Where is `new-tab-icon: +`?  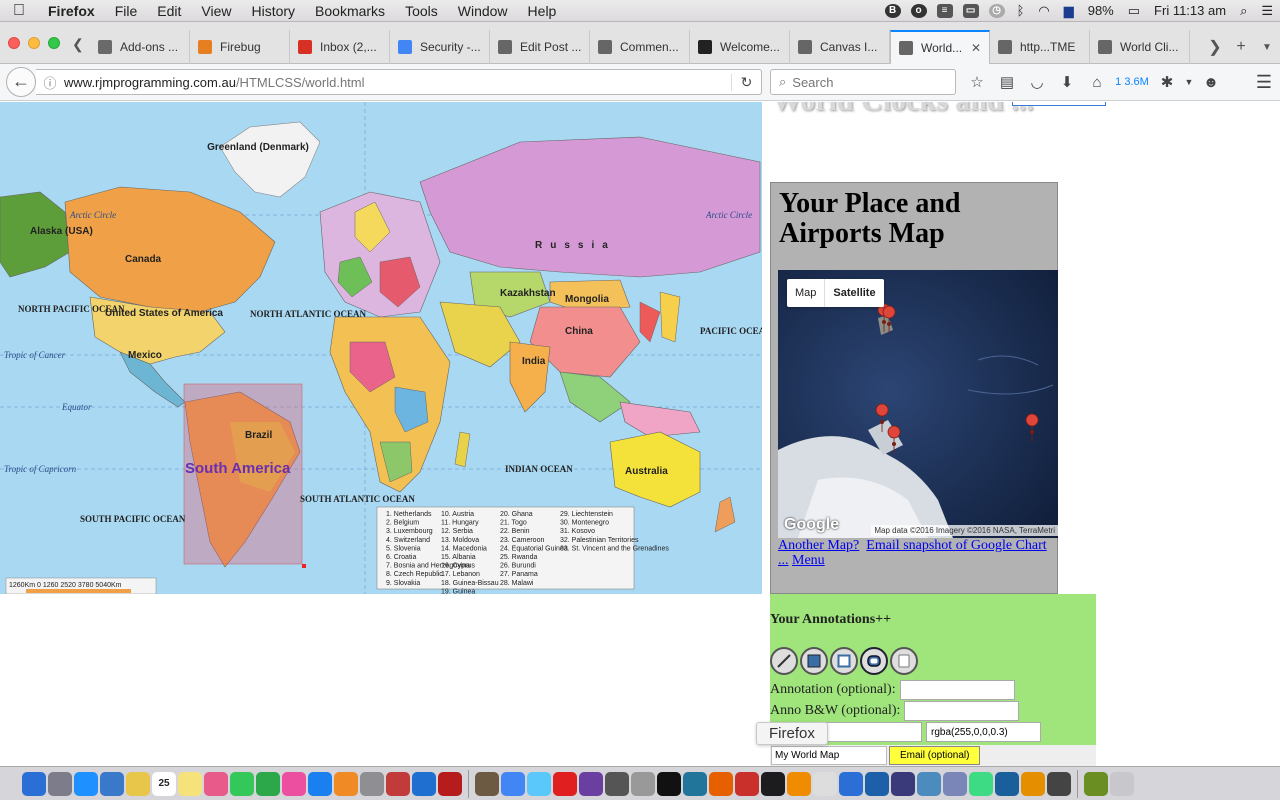 new-tab-icon: + is located at coordinates (1241, 47).